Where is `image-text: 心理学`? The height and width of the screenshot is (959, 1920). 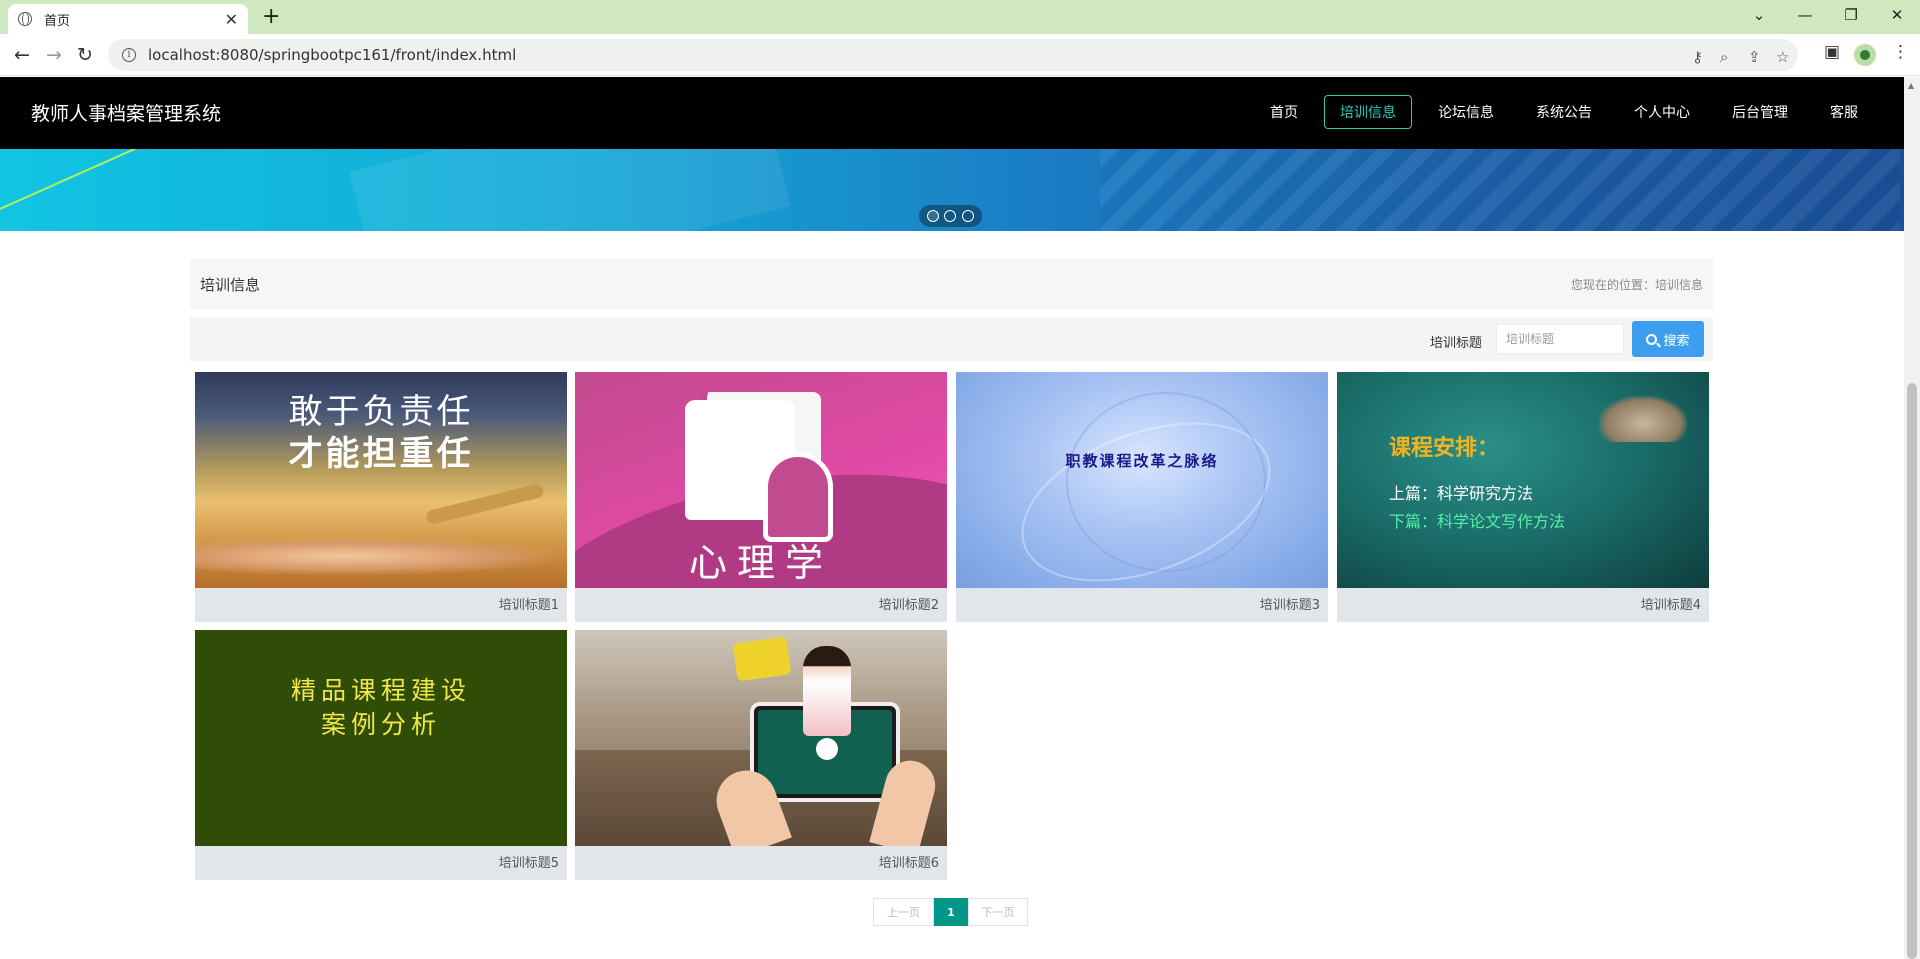 image-text: 心理学 is located at coordinates (760, 563).